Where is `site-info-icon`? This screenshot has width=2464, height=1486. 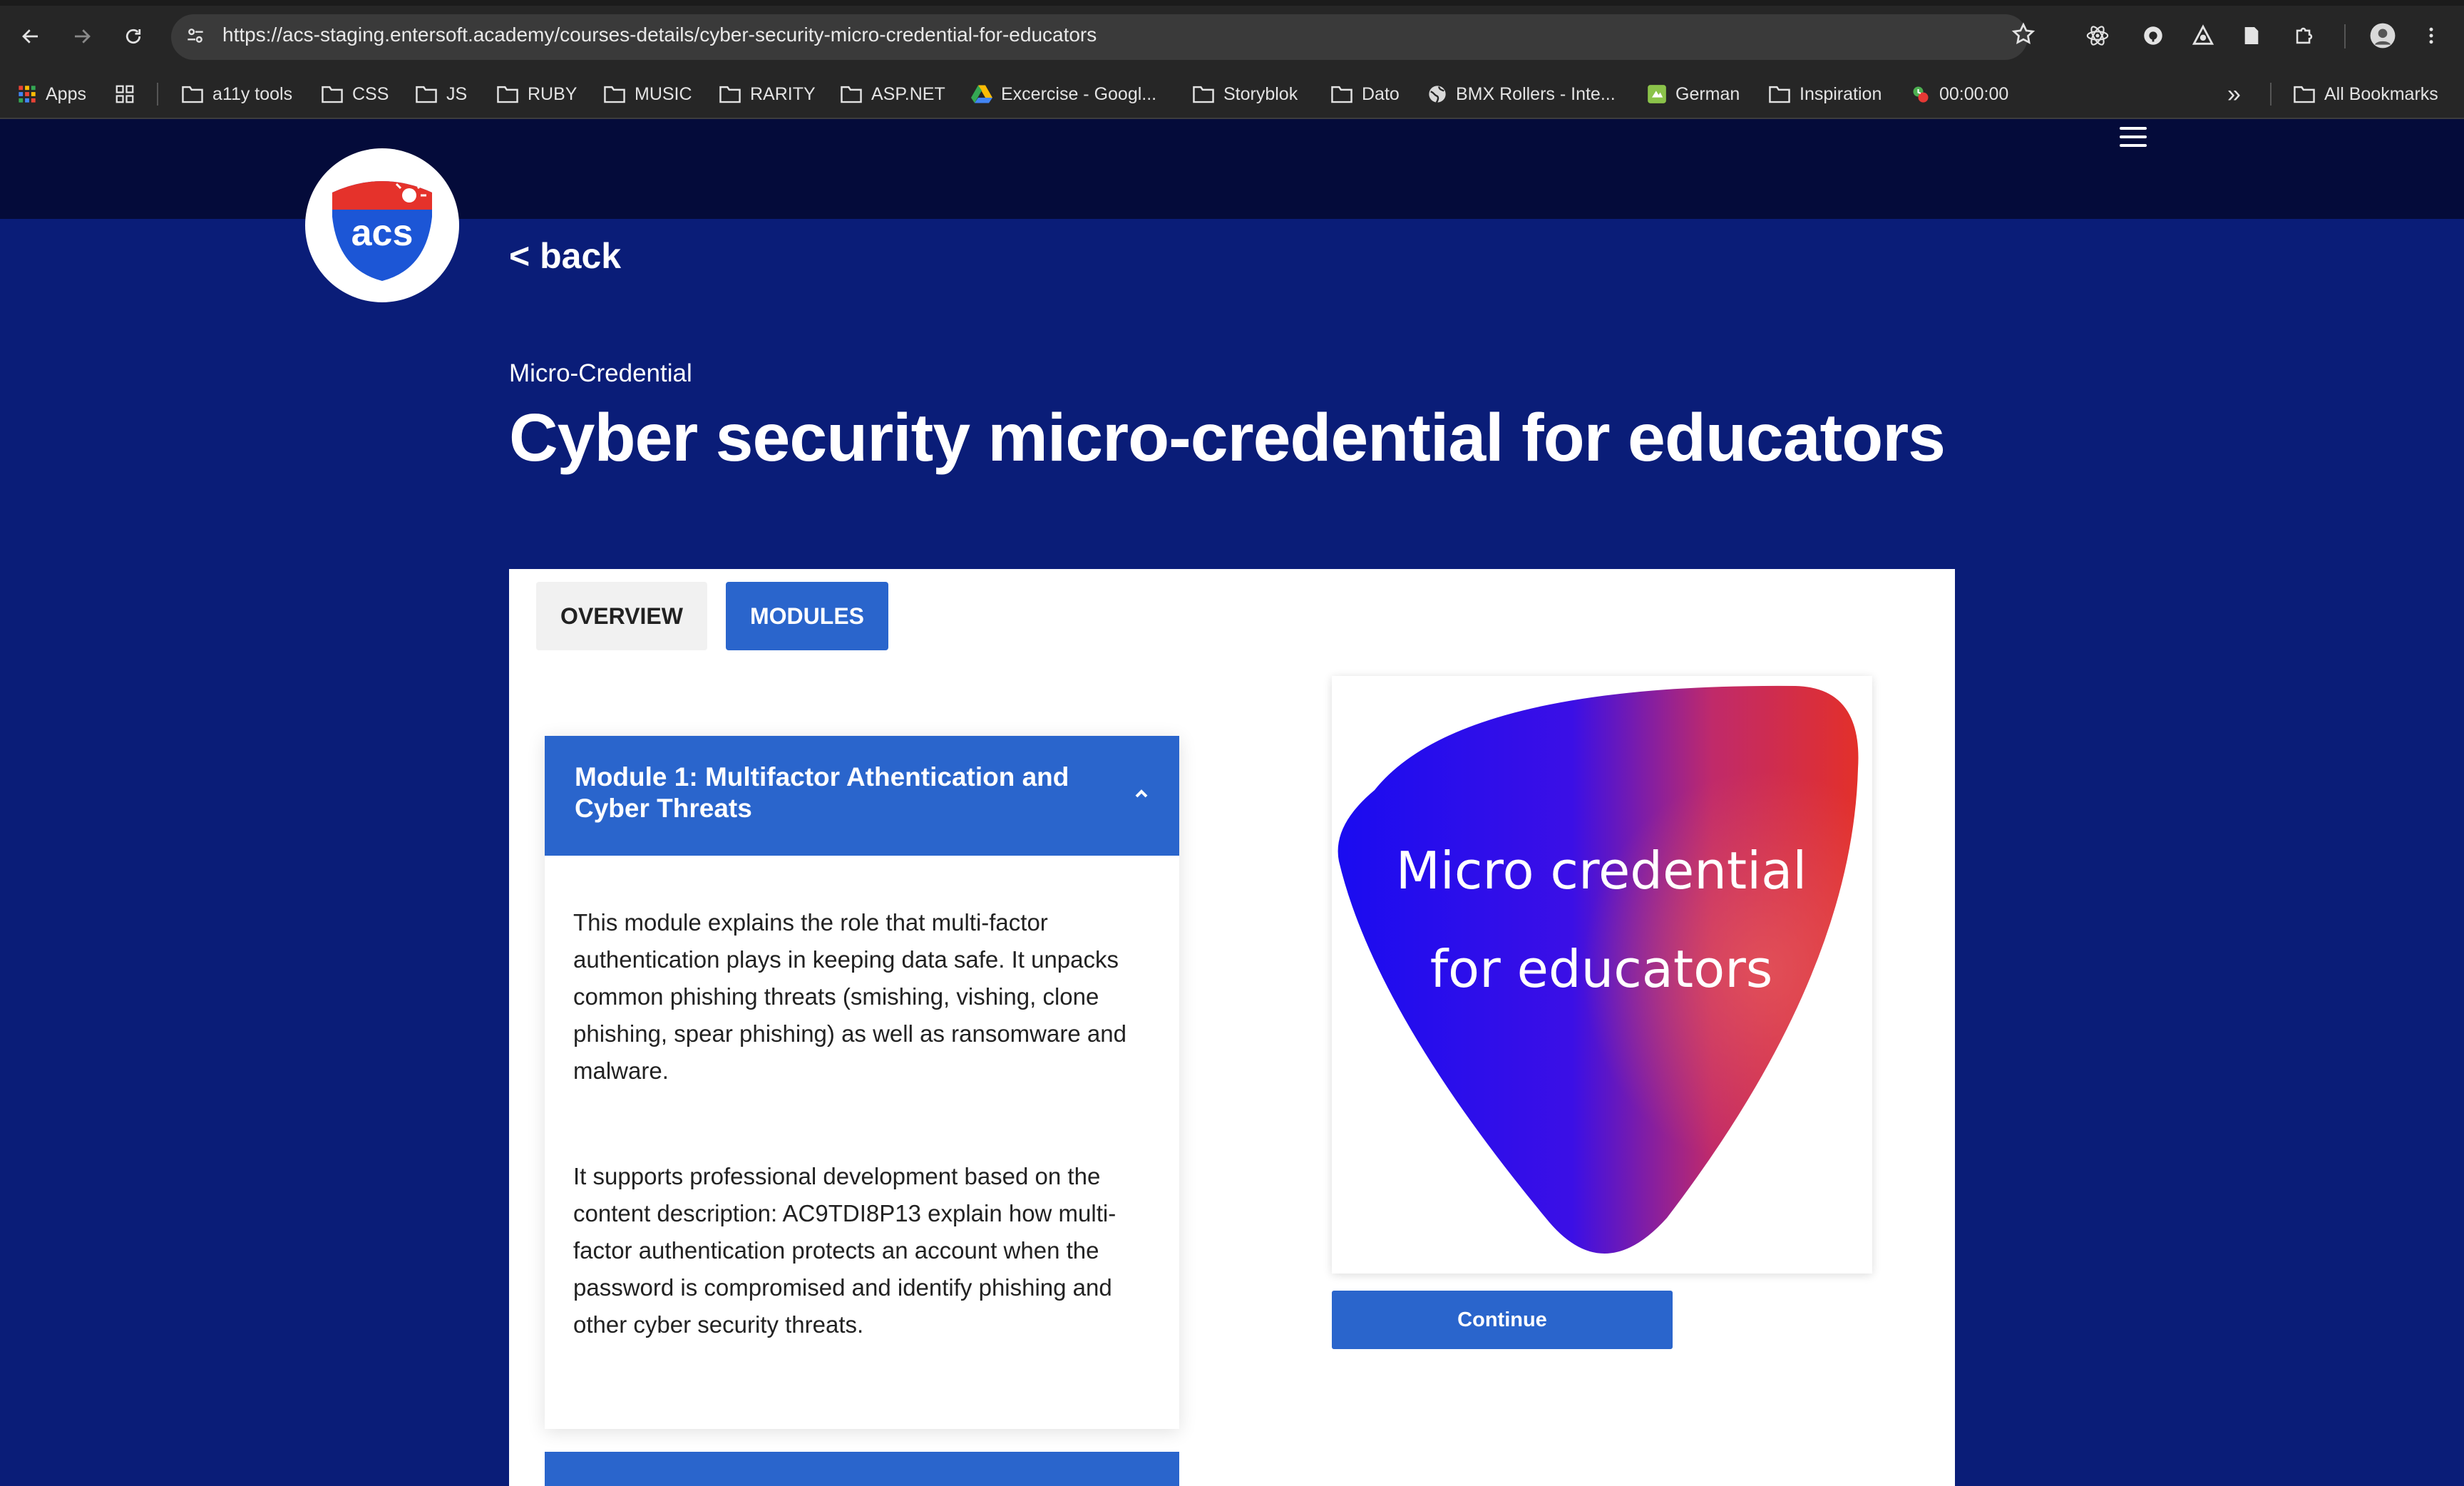
site-info-icon is located at coordinates (195, 37).